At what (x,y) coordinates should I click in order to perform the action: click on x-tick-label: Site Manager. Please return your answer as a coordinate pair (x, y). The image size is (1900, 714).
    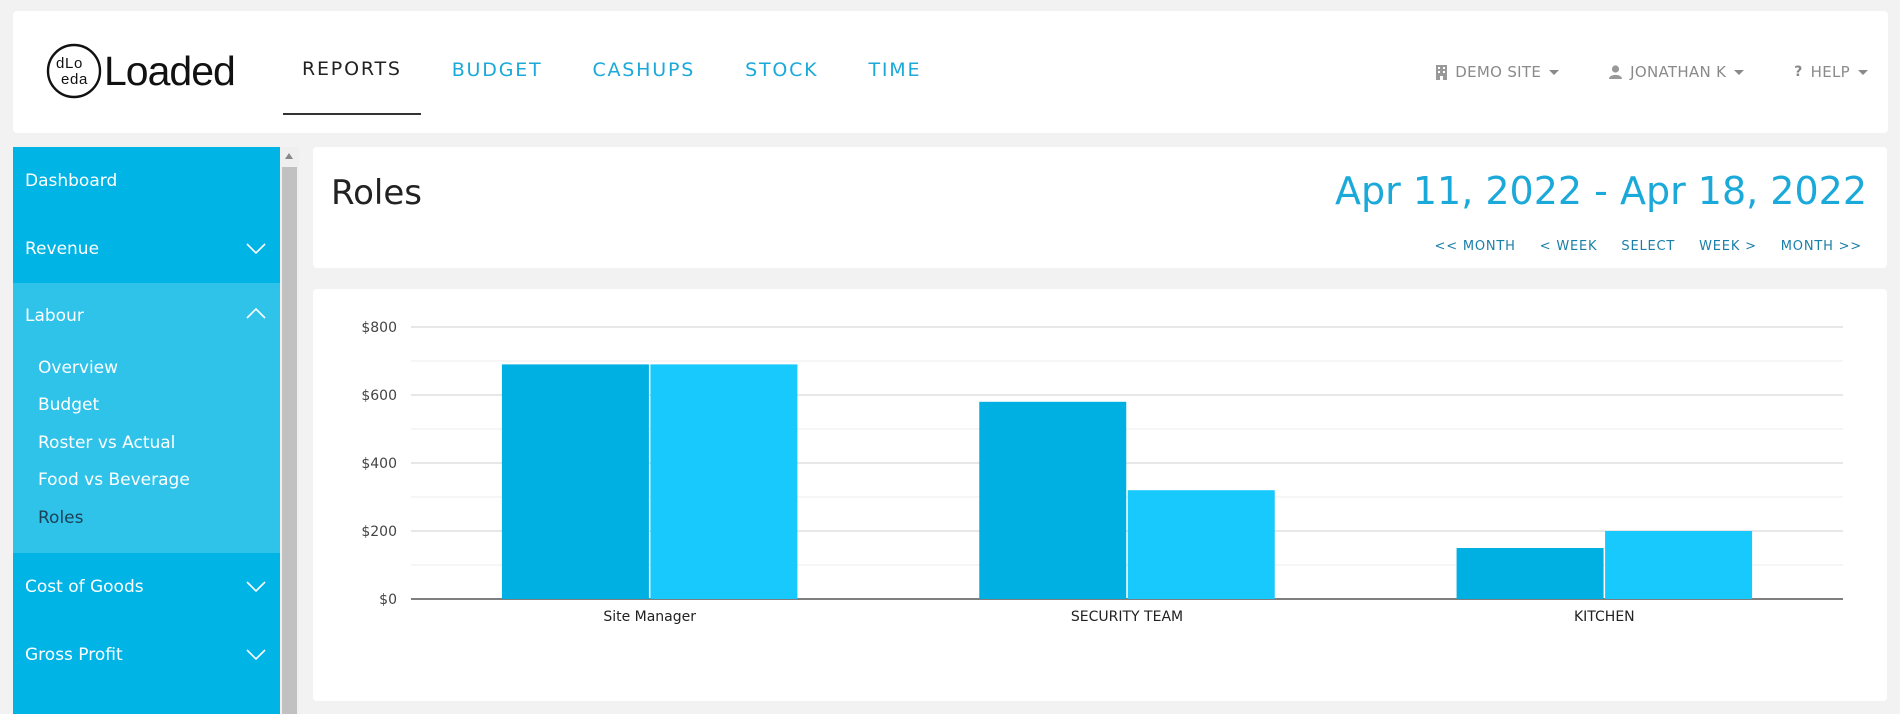
    Looking at the image, I should click on (649, 617).